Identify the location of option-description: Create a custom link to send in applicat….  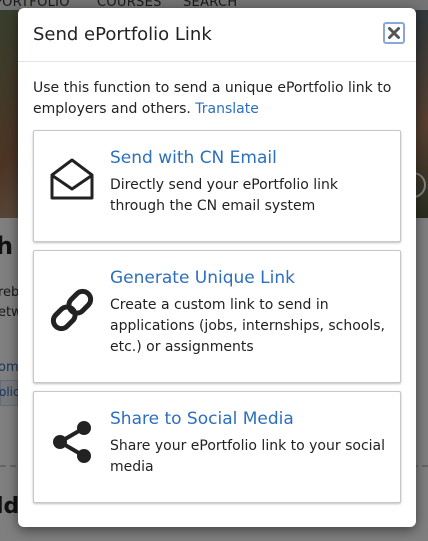
(247, 326).